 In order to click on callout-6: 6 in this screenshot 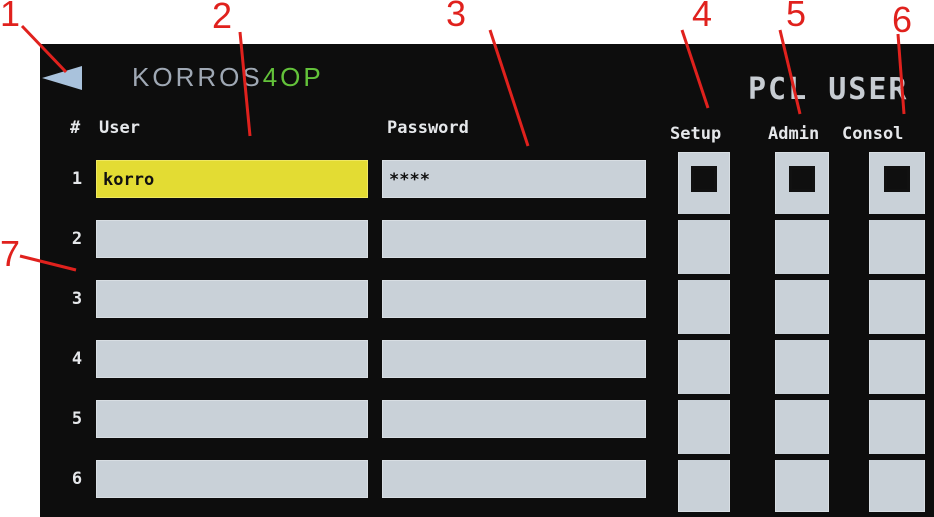, I will do `click(902, 20)`.